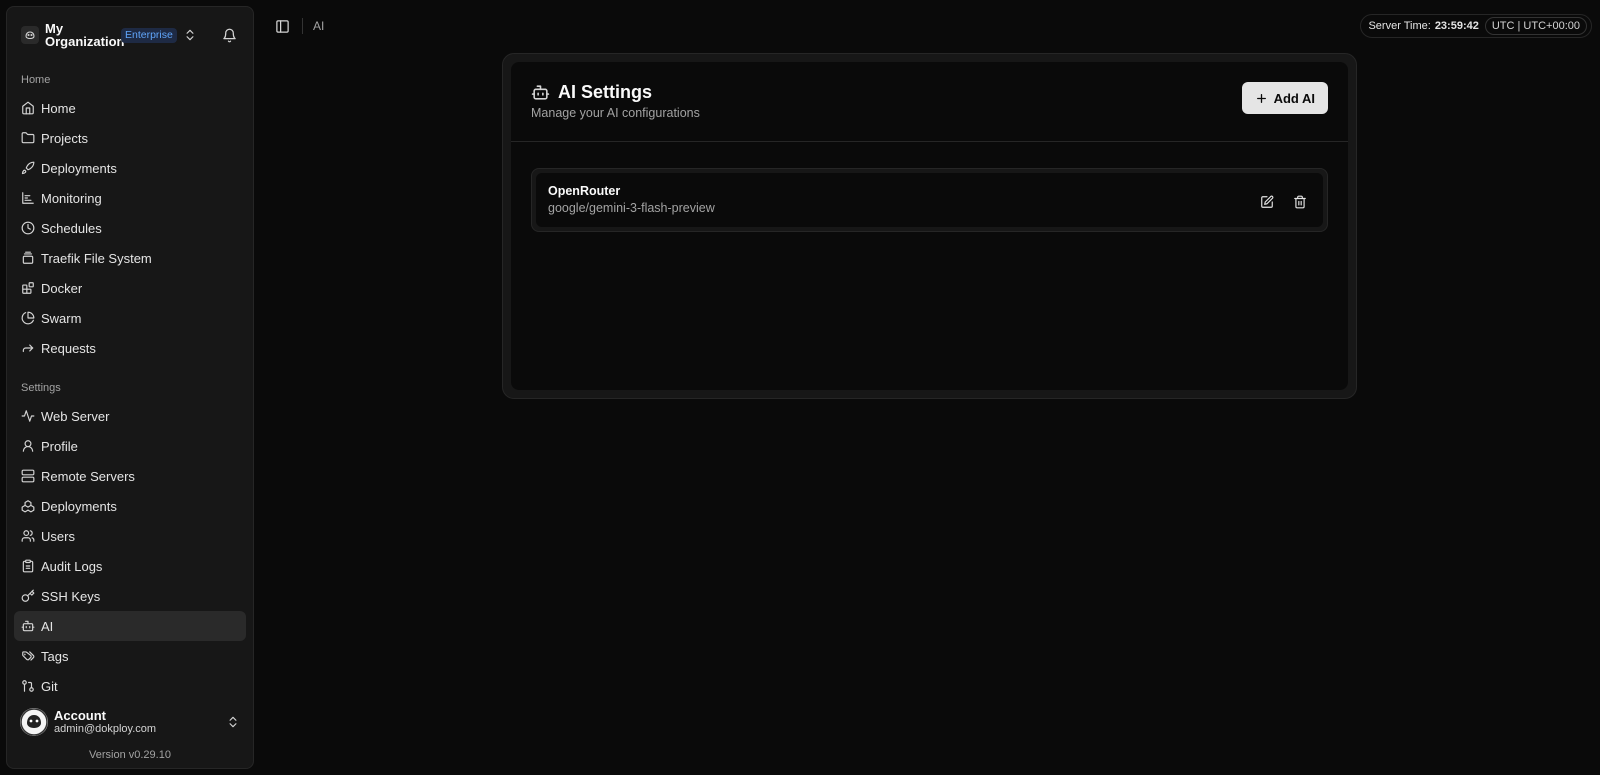 The height and width of the screenshot is (775, 1600). Describe the element at coordinates (28, 506) in the screenshot. I see `boxes-icon` at that location.